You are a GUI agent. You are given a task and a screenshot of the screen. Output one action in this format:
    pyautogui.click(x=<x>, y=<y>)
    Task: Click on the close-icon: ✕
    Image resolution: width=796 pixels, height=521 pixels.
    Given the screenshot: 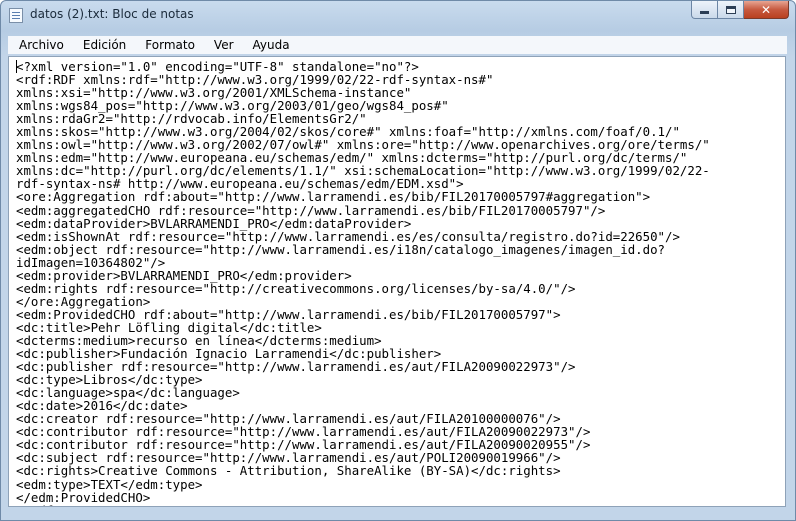 What is the action you would take?
    pyautogui.click(x=766, y=9)
    